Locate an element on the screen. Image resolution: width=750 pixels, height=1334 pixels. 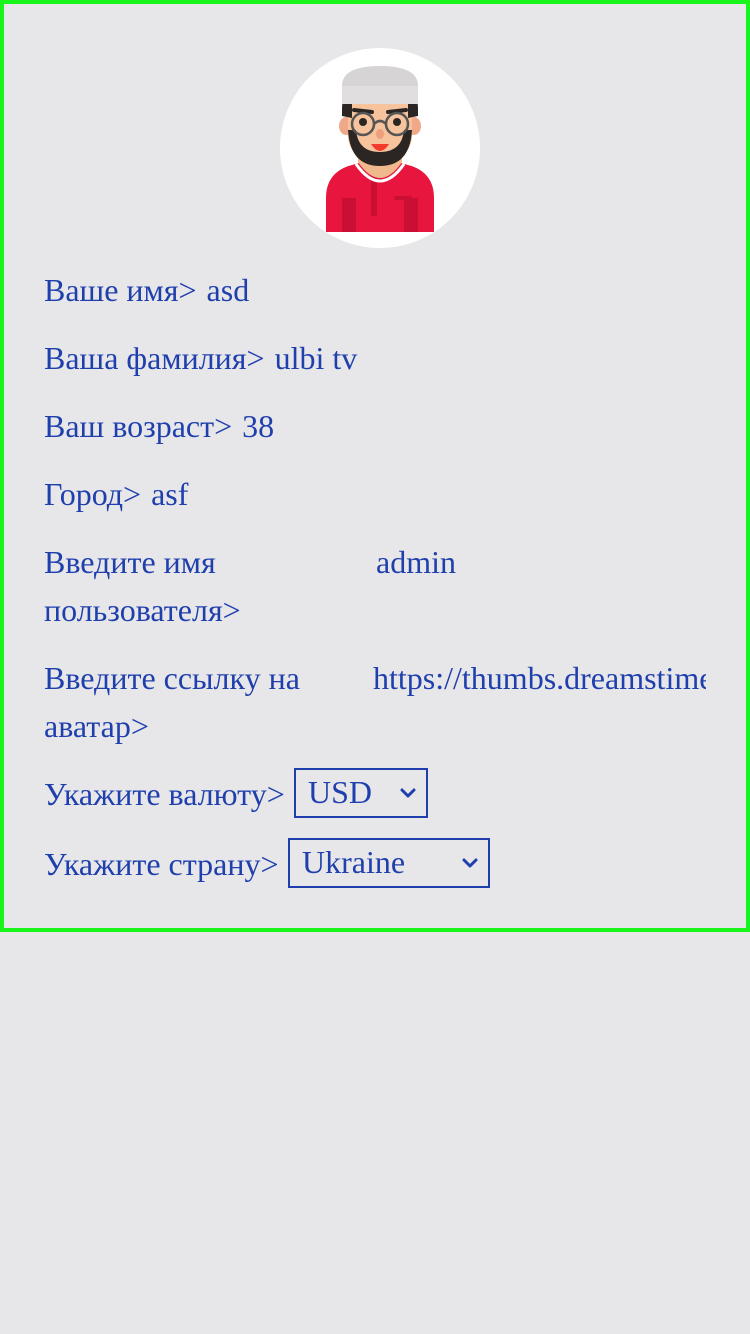
username-label: Введите имя пользователя> is located at coordinates (142, 586).